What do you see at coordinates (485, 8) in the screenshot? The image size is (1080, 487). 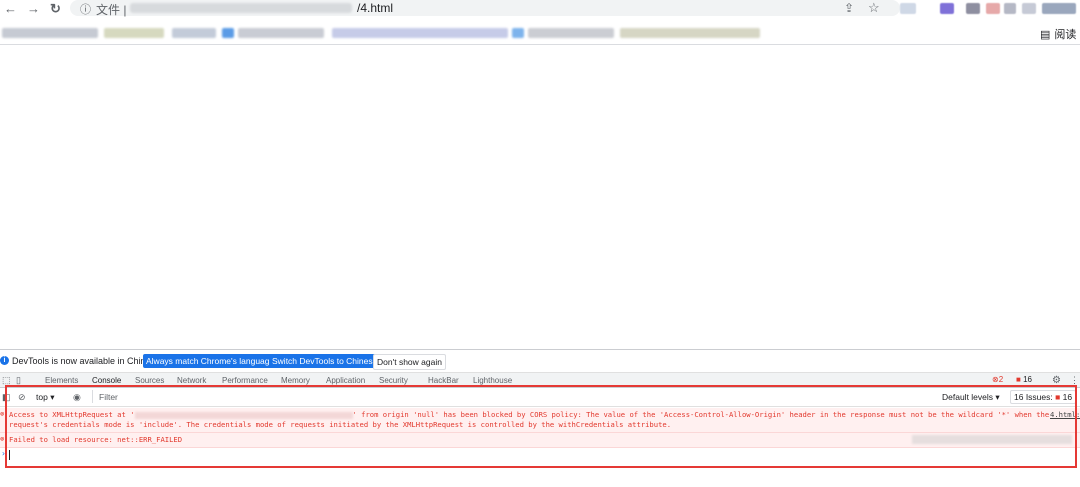 I see `address-bar: ⓘ 文件 | /4.html` at bounding box center [485, 8].